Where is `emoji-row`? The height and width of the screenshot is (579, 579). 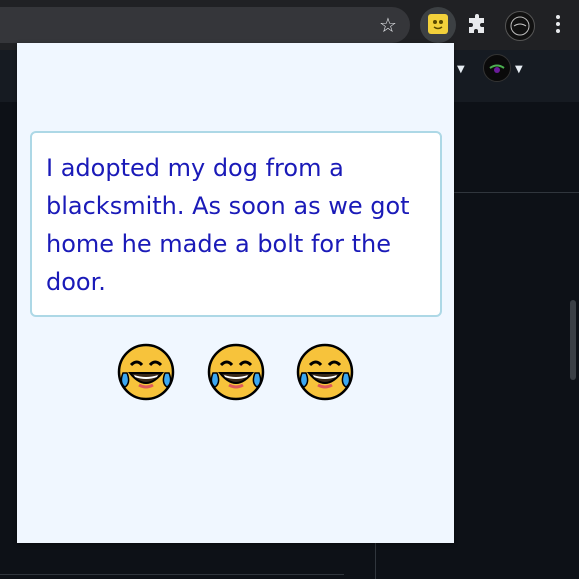
emoji-row is located at coordinates (235, 379).